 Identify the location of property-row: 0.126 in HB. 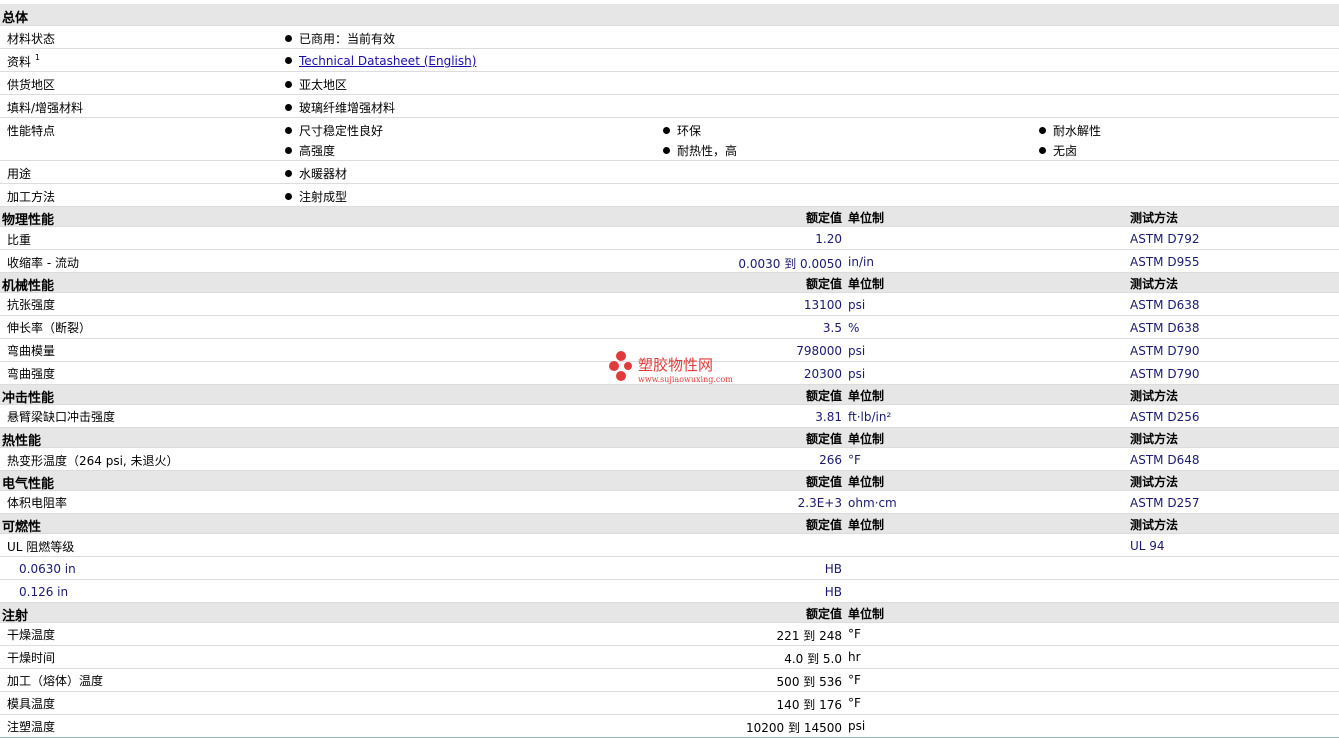
(669, 591).